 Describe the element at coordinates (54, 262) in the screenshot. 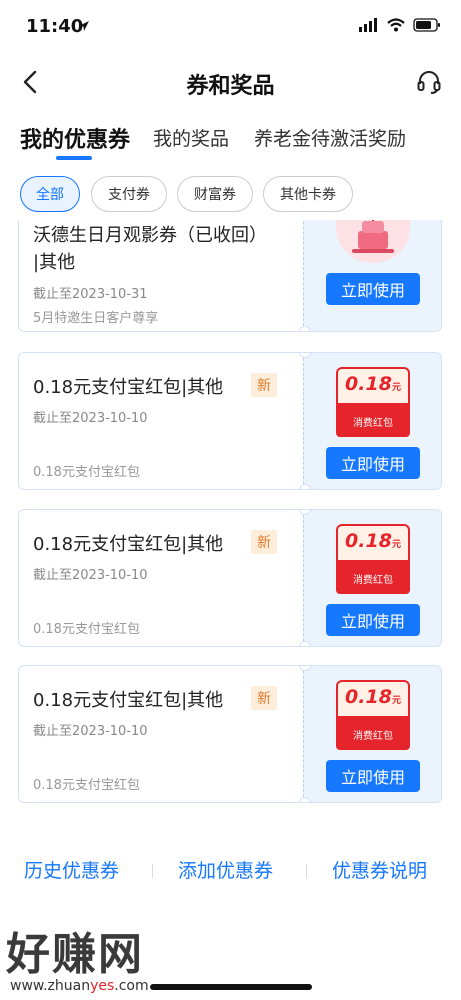

I see `coupon-title-line2: |其他` at that location.